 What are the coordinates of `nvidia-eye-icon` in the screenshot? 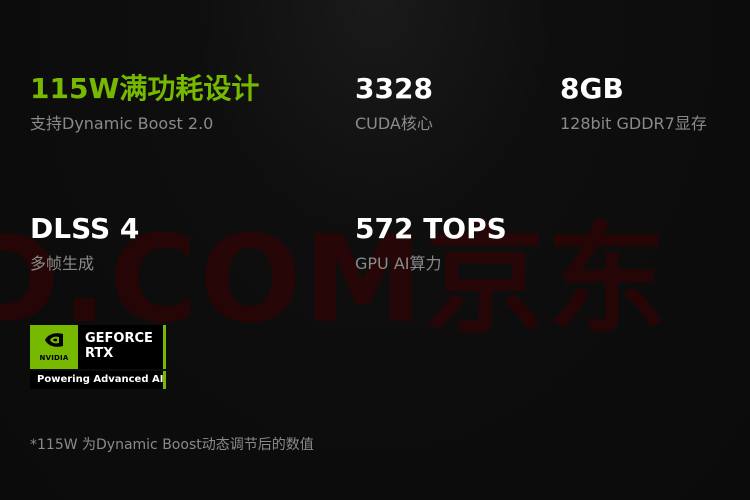 It's located at (54, 340).